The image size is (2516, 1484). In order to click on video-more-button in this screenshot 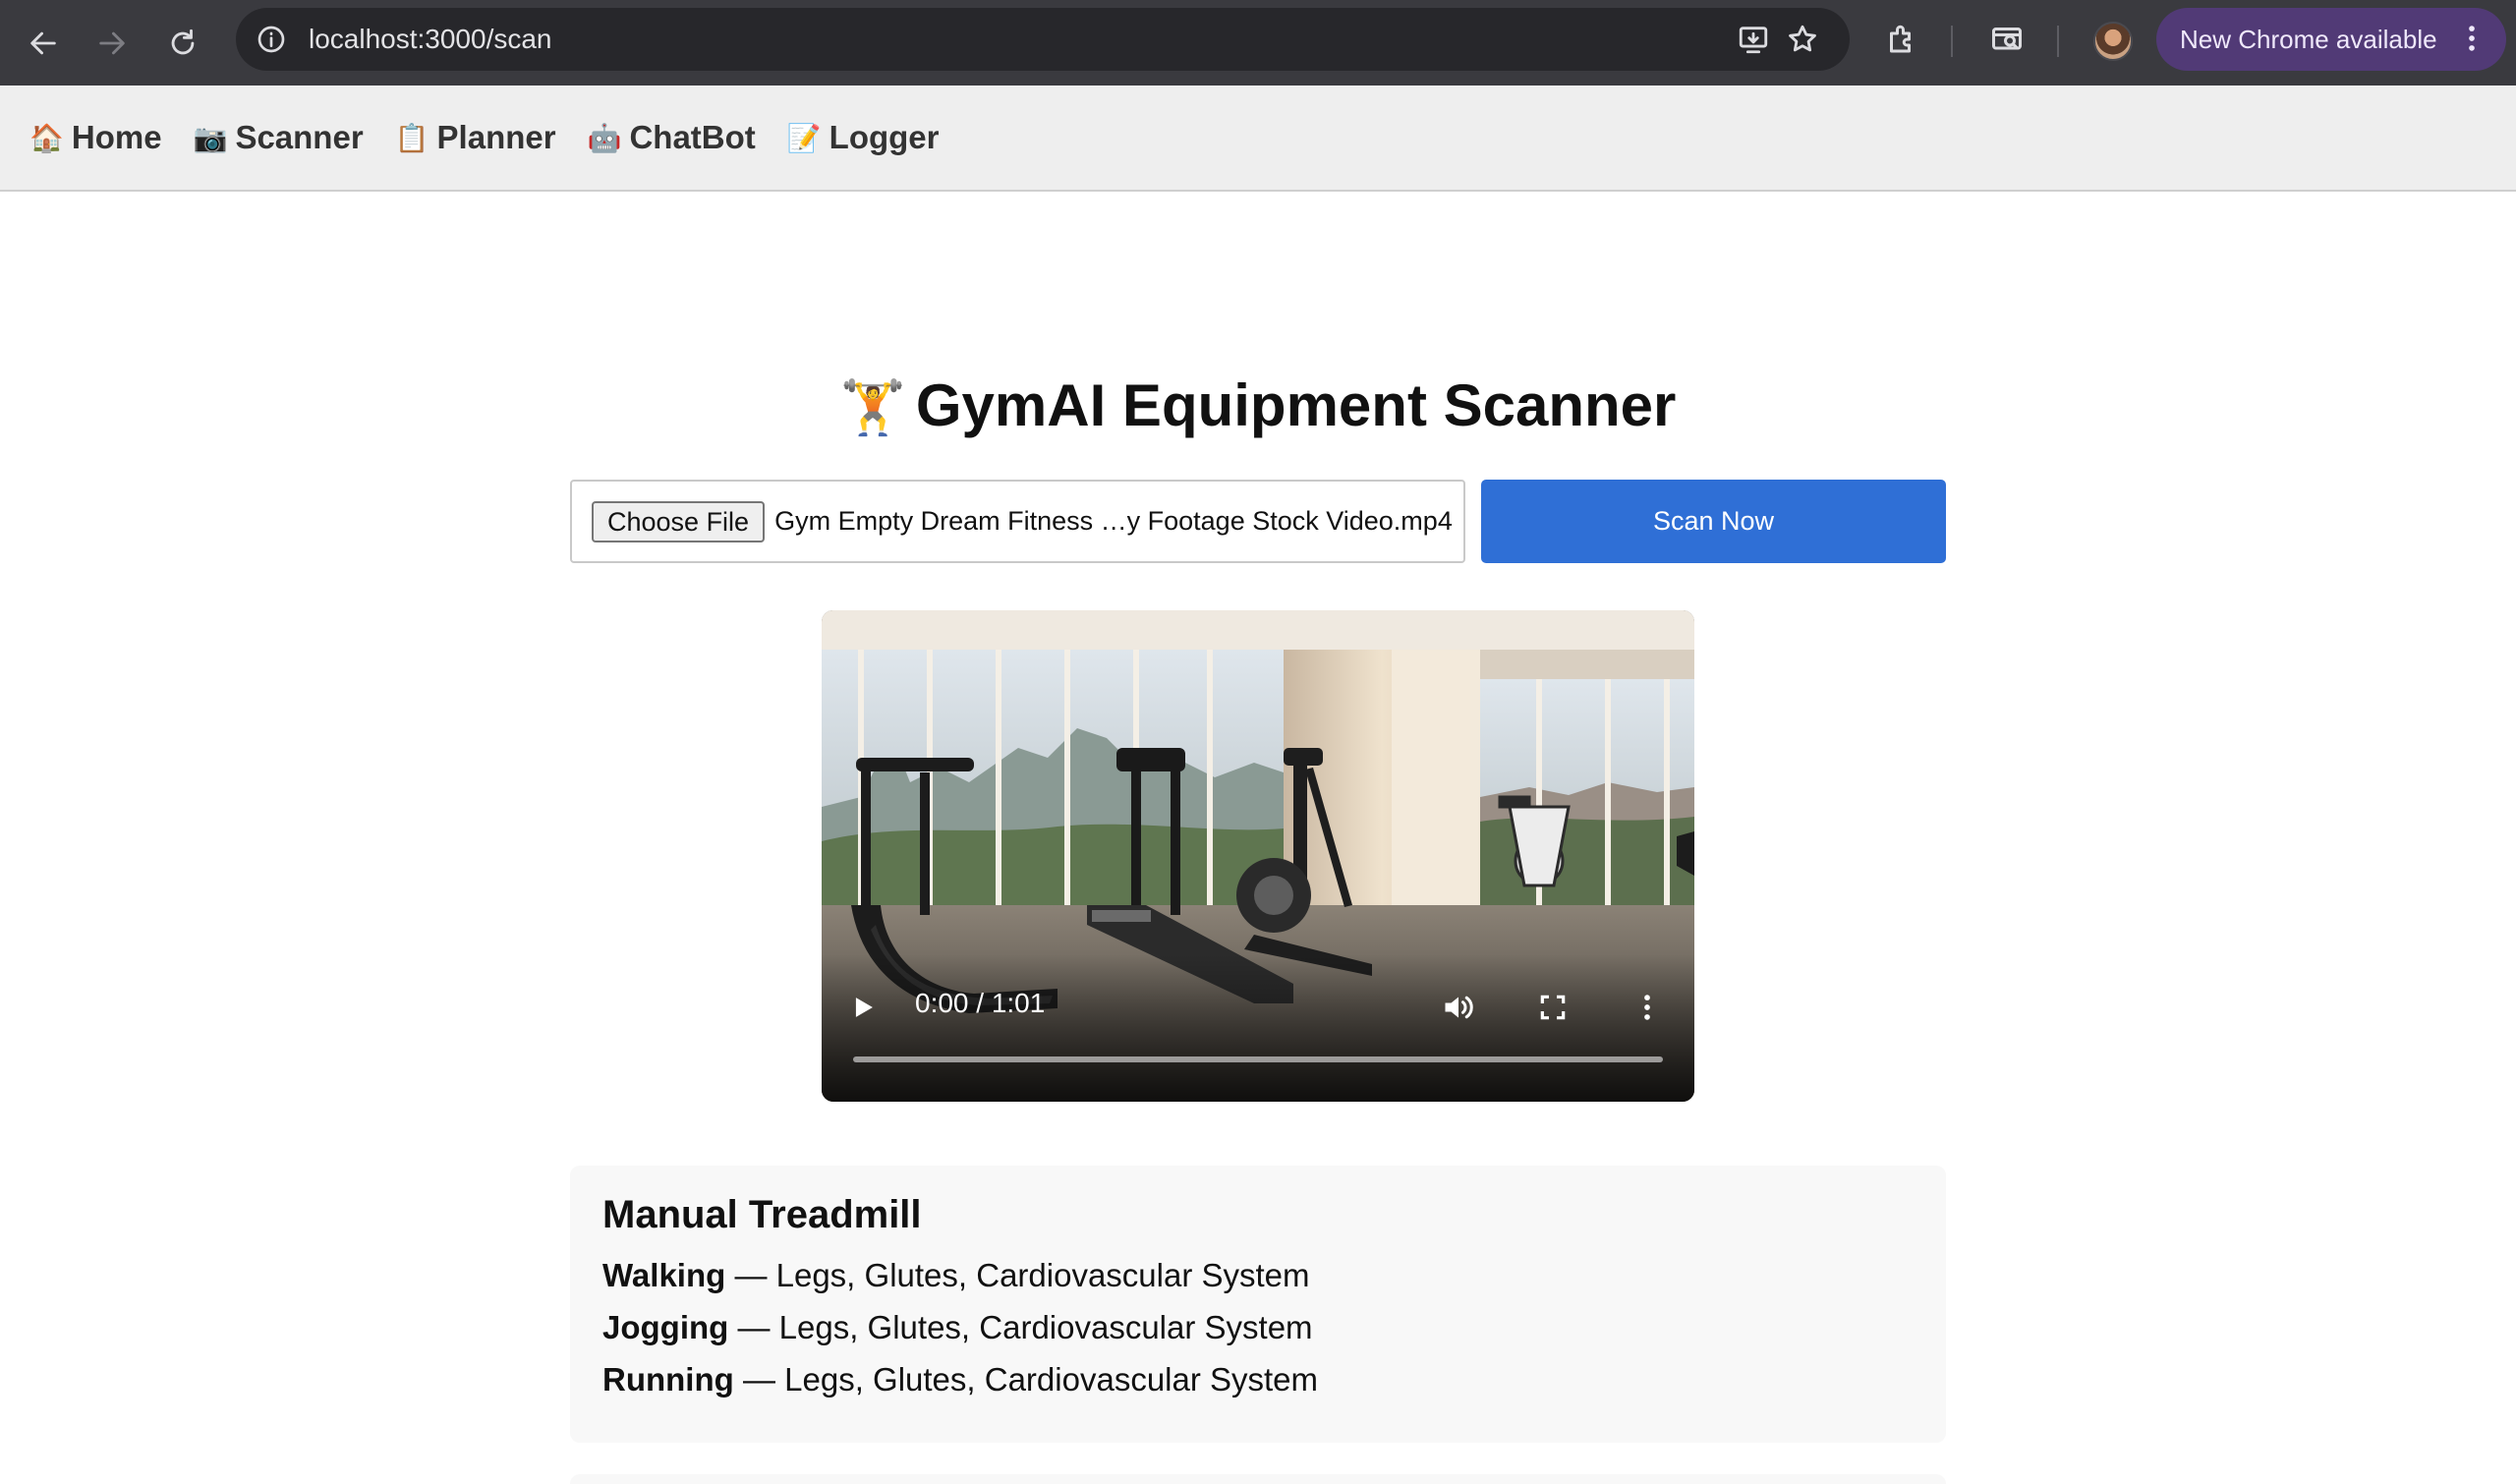, I will do `click(1647, 1007)`.